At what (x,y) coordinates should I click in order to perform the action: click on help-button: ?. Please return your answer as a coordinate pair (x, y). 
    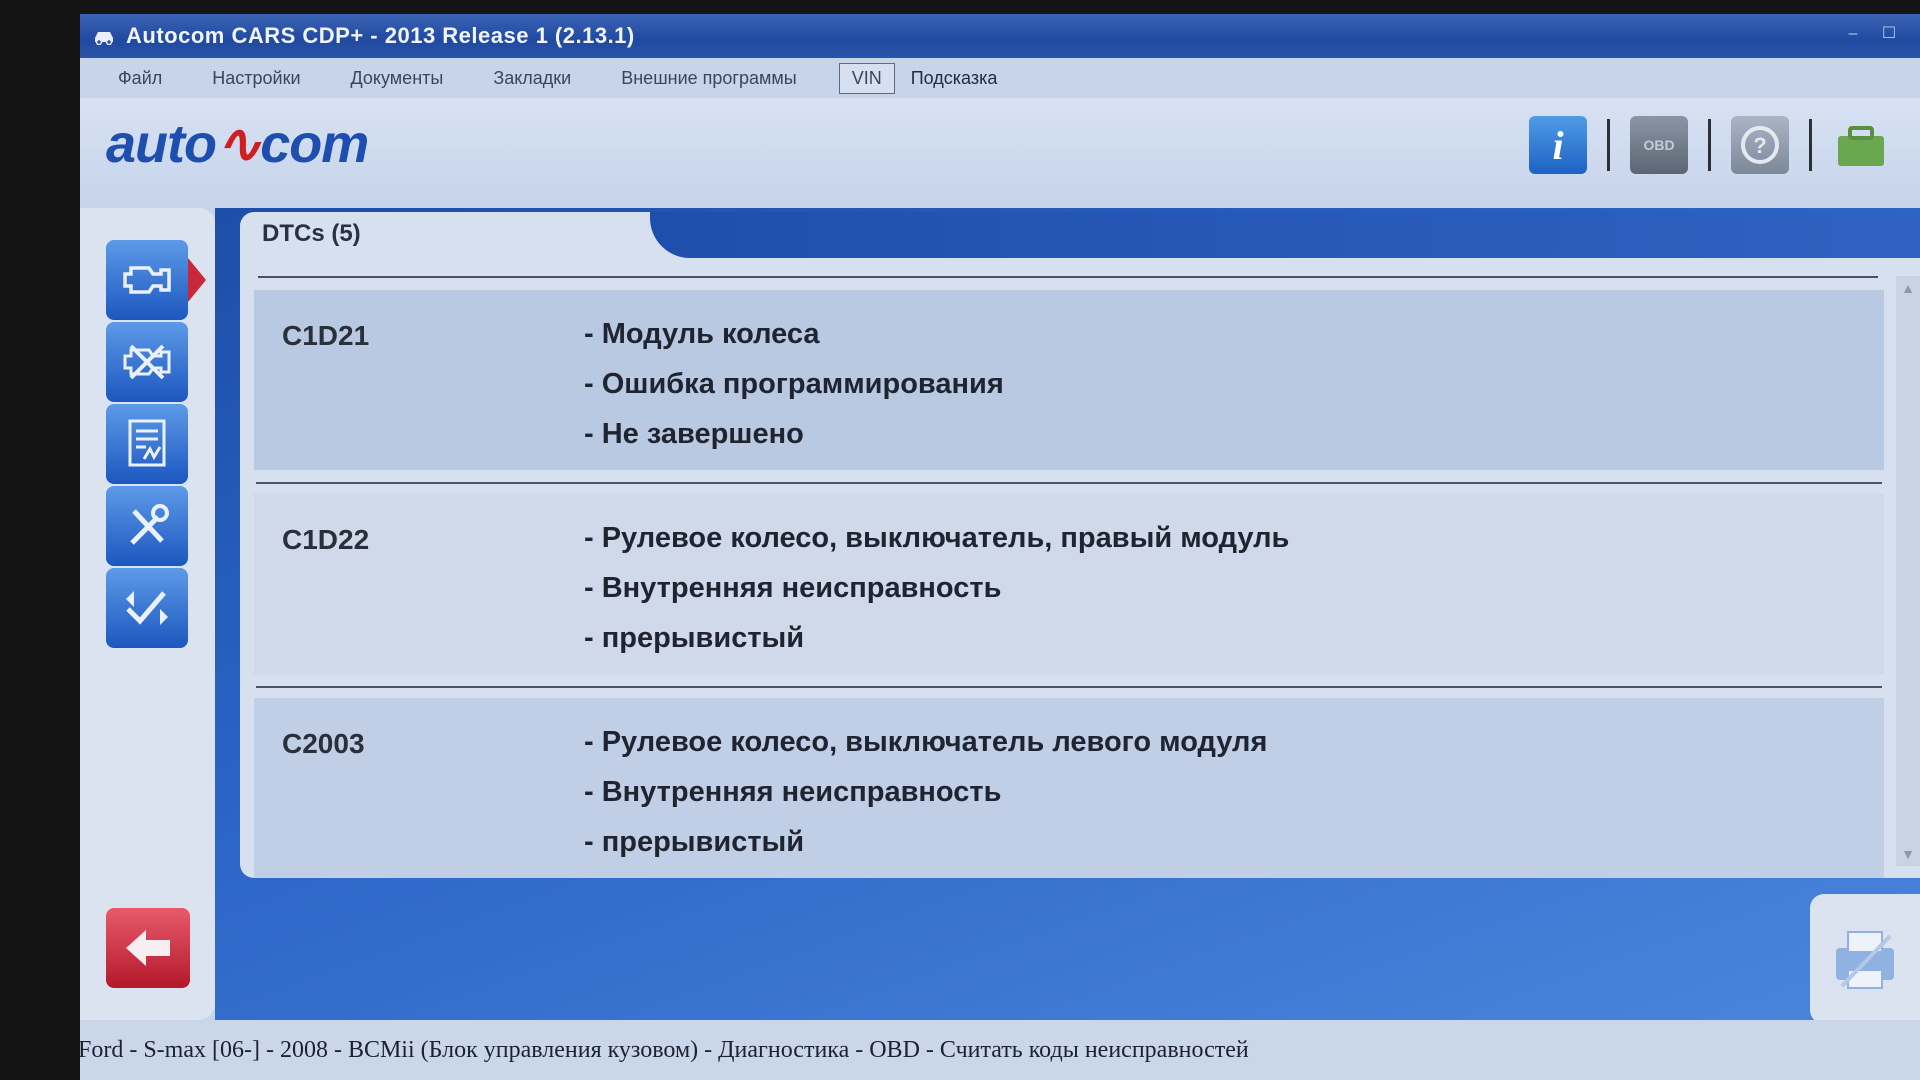
    Looking at the image, I should click on (1760, 145).